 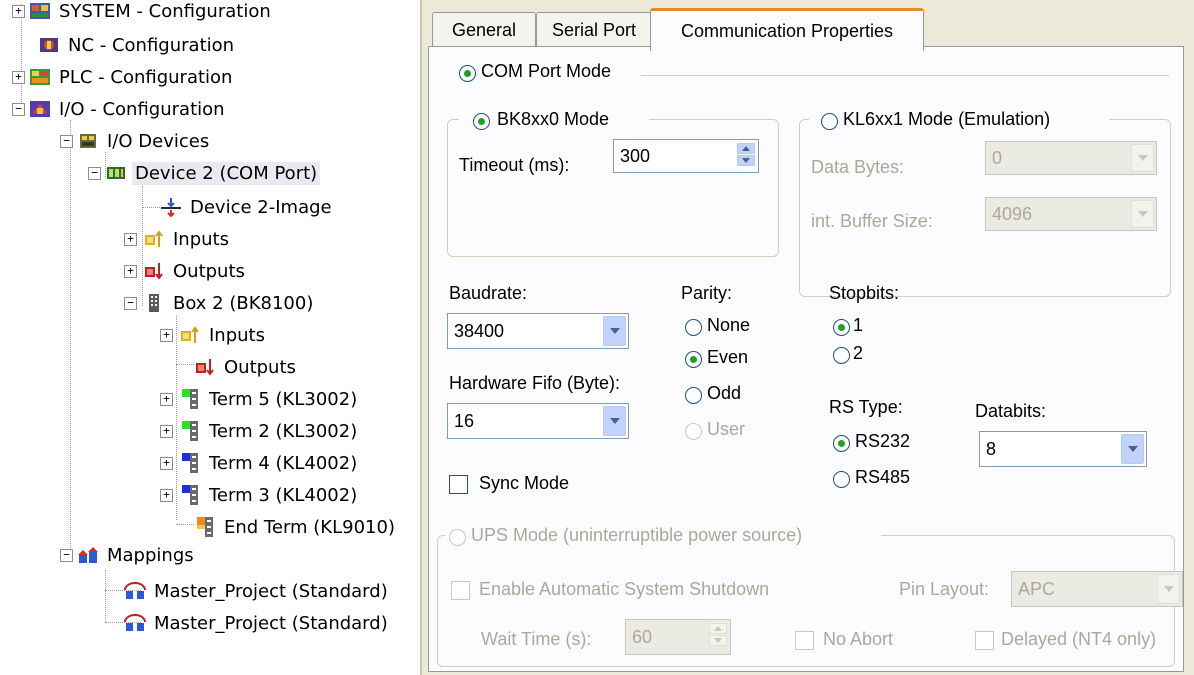 What do you see at coordinates (257, 591) in the screenshot?
I see `tree-item-mapping-1: Master_Project (Standard)` at bounding box center [257, 591].